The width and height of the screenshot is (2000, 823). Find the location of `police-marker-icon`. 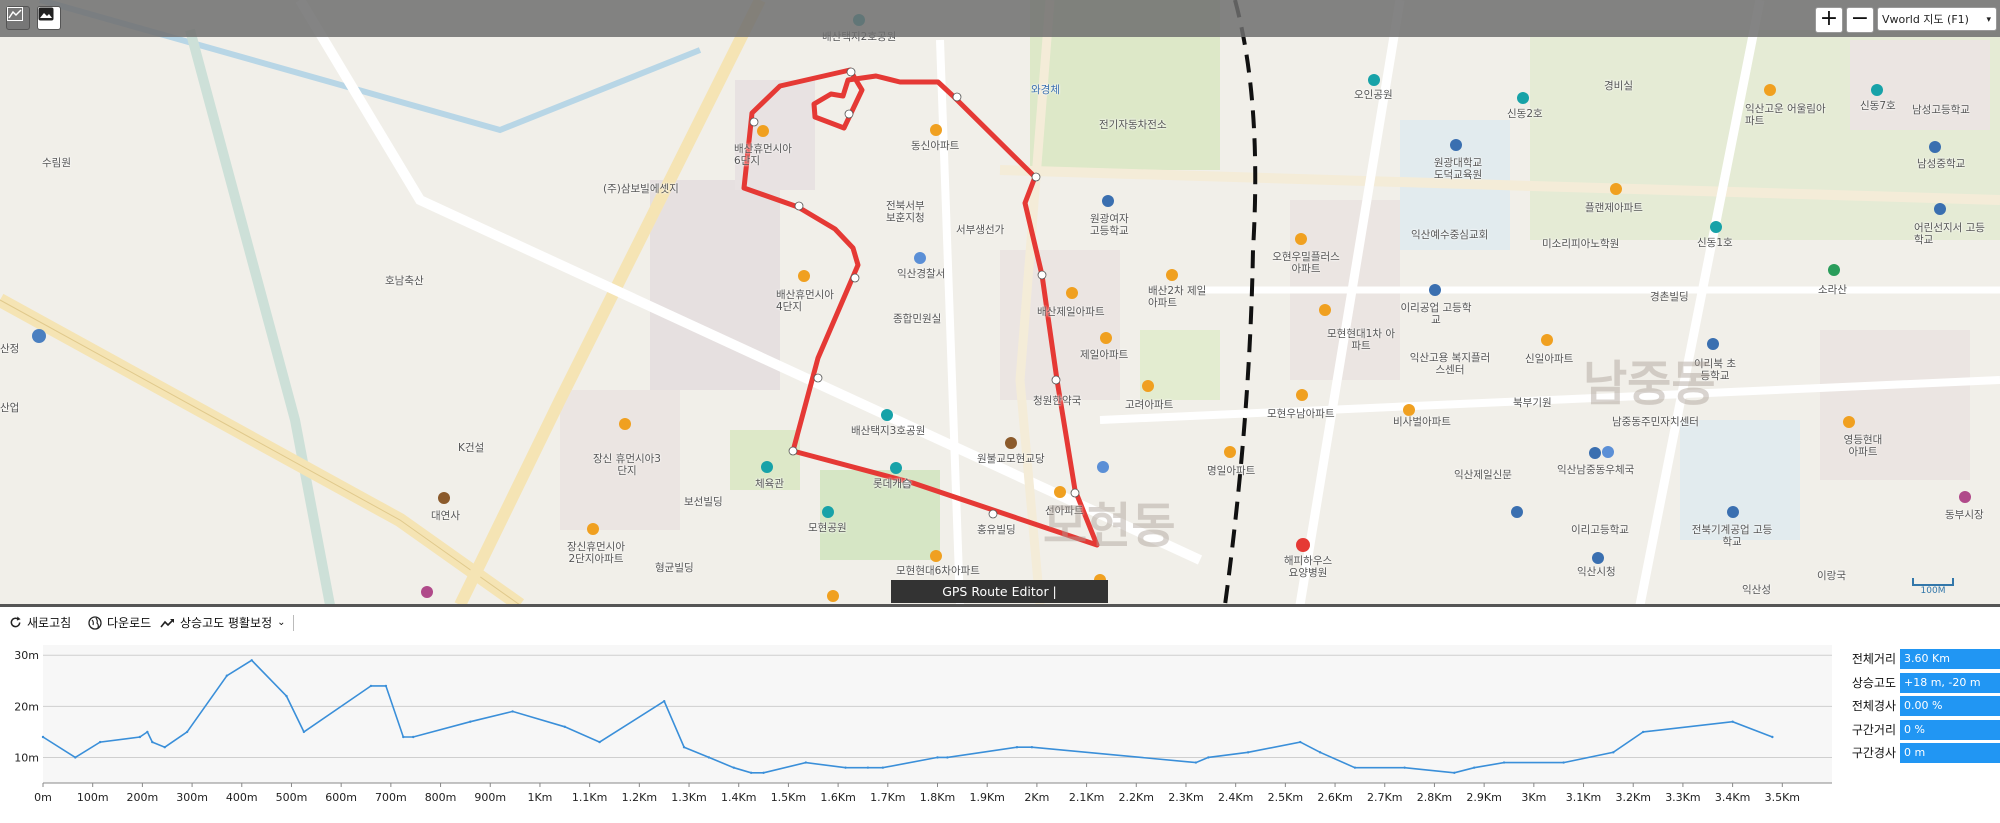

police-marker-icon is located at coordinates (1103, 467).